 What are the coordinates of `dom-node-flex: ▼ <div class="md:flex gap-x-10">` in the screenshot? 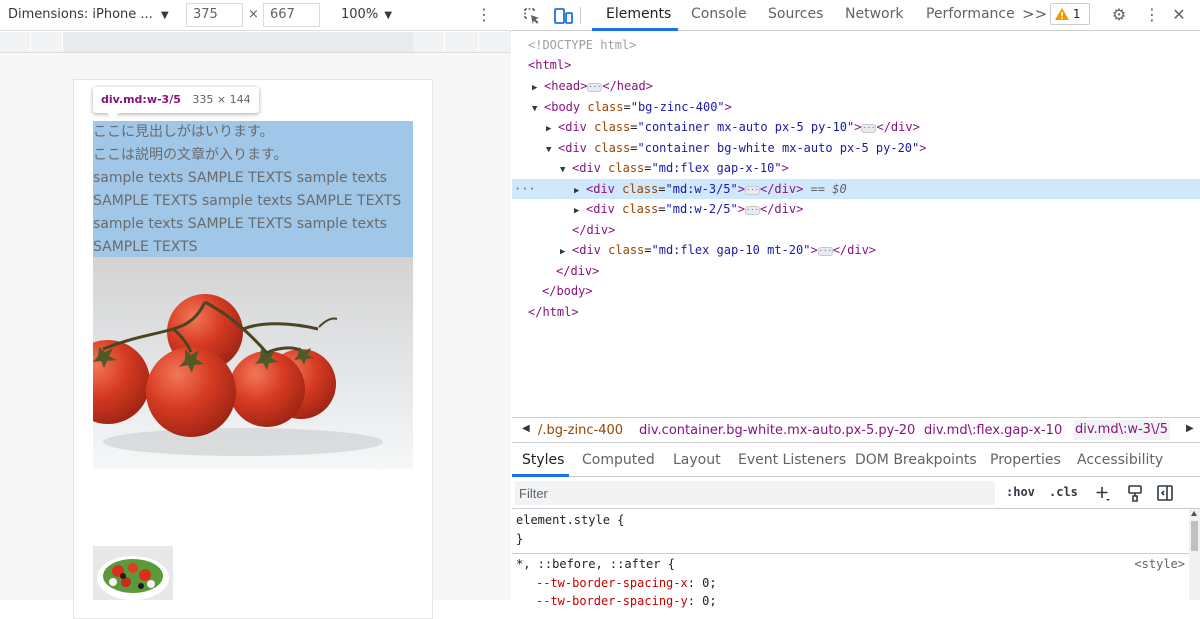 It's located at (856, 168).